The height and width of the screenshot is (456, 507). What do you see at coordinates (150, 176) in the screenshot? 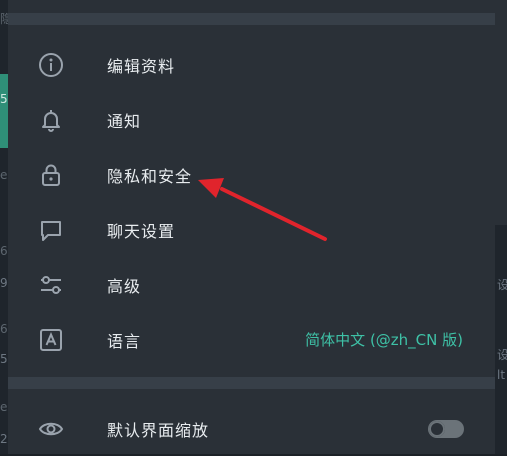
I see `menu-item-label: 隐私和安全` at bounding box center [150, 176].